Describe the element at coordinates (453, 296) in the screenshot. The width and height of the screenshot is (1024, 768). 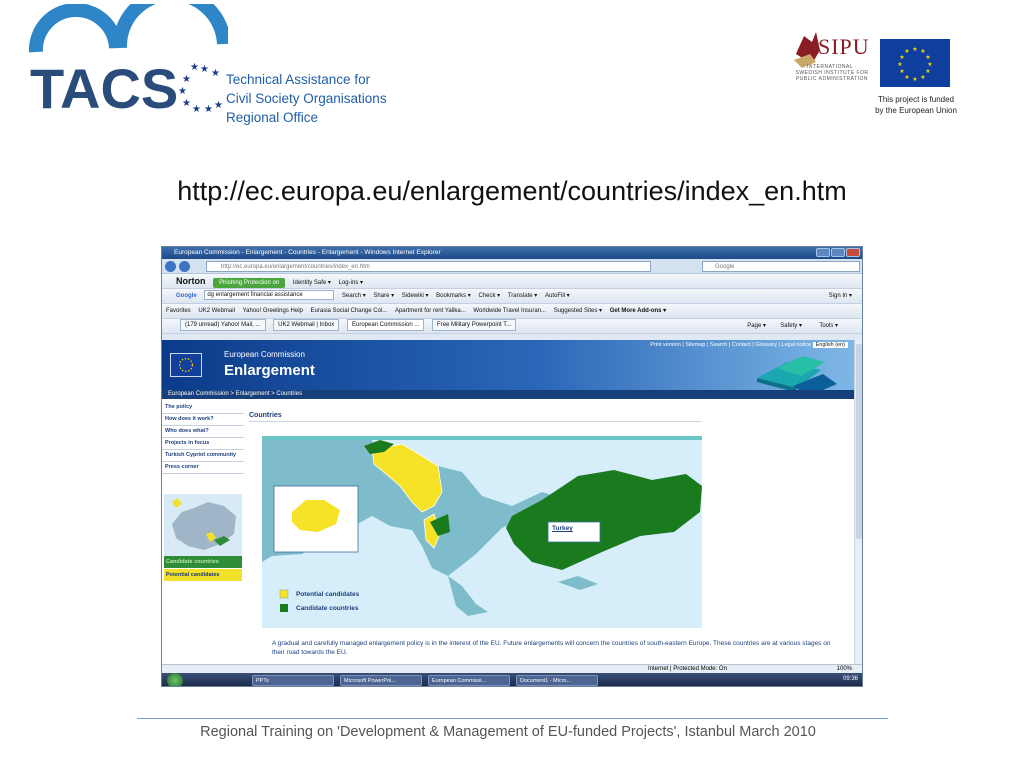
I see `bookmarks-button: Bookmarks ▾` at that location.